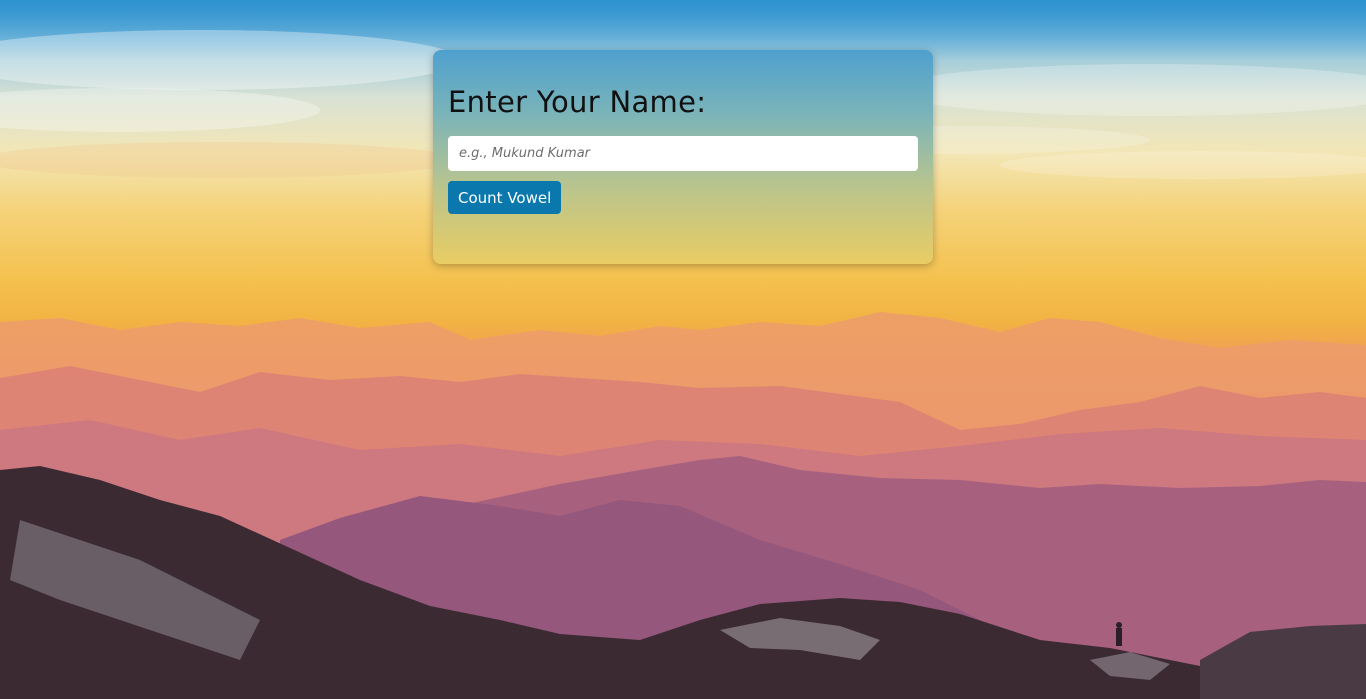 The image size is (1366, 699). I want to click on count-vowel-button: Count Vowel, so click(505, 197).